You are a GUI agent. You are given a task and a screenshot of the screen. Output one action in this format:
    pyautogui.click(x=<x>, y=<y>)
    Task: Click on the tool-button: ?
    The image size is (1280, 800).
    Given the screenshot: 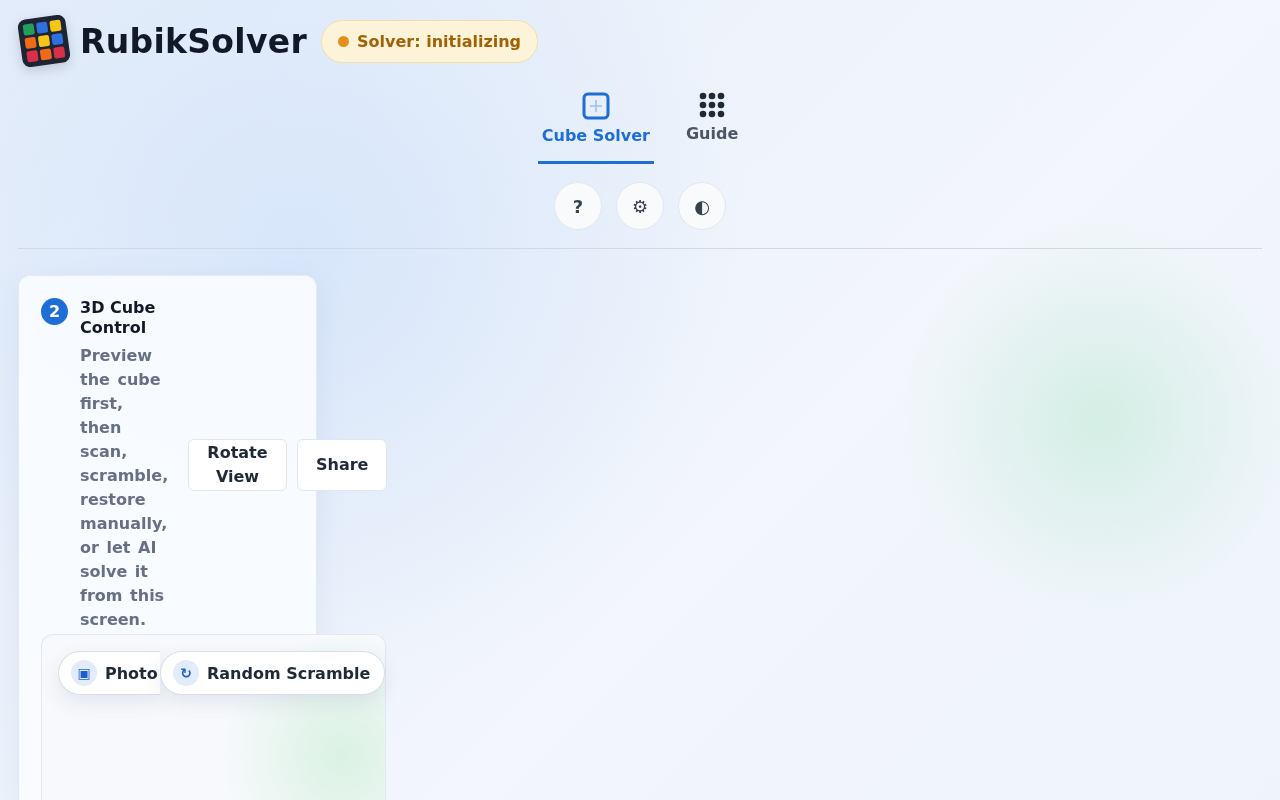 What is the action you would take?
    pyautogui.click(x=578, y=206)
    